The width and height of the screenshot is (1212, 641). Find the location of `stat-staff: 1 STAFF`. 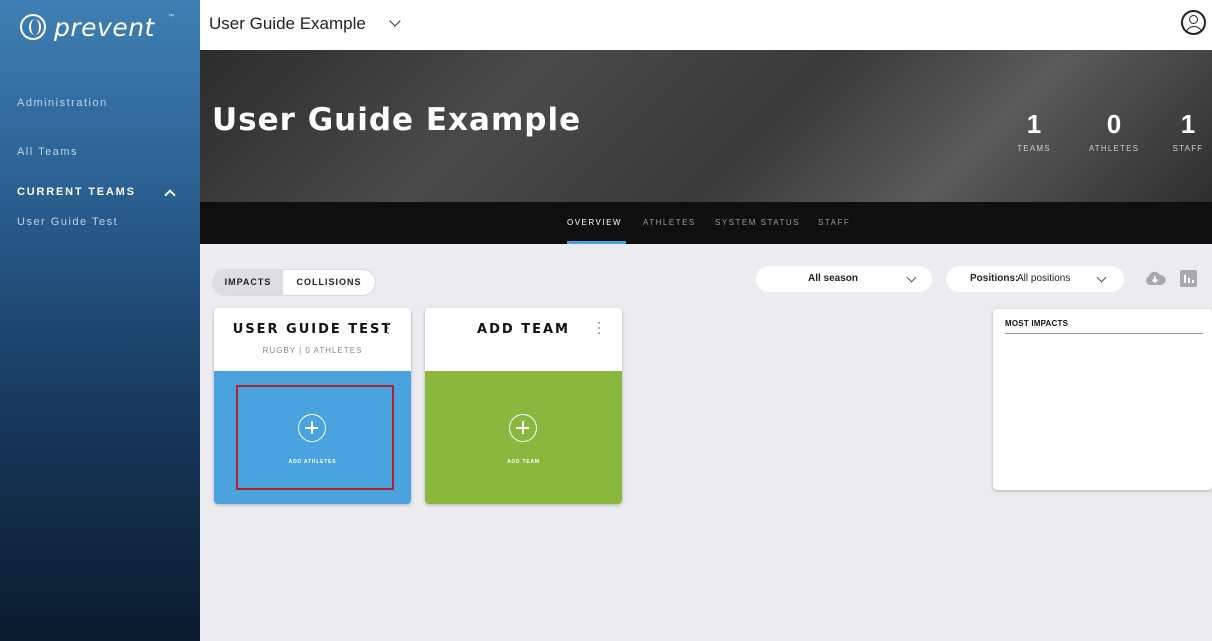

stat-staff: 1 STAFF is located at coordinates (1188, 131).